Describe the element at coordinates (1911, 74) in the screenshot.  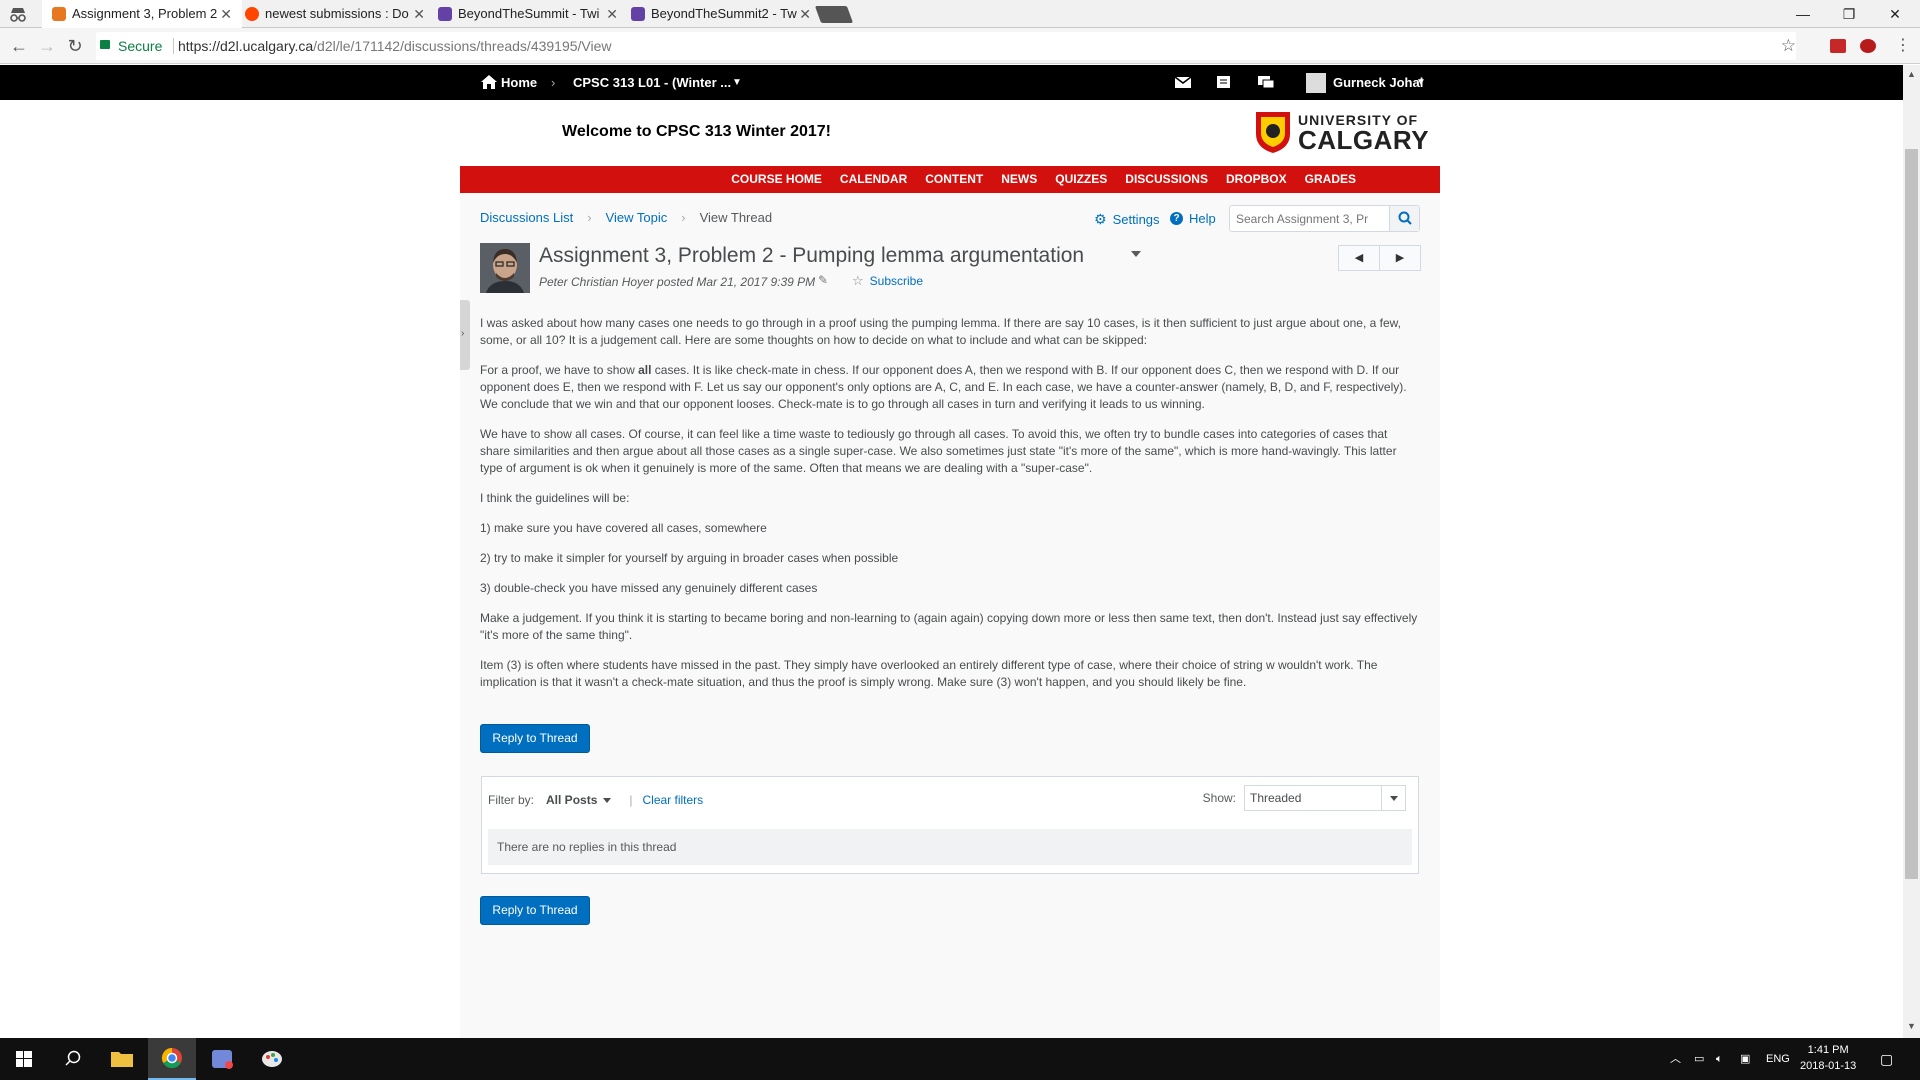
I see `scroll-up-icon: ▲` at that location.